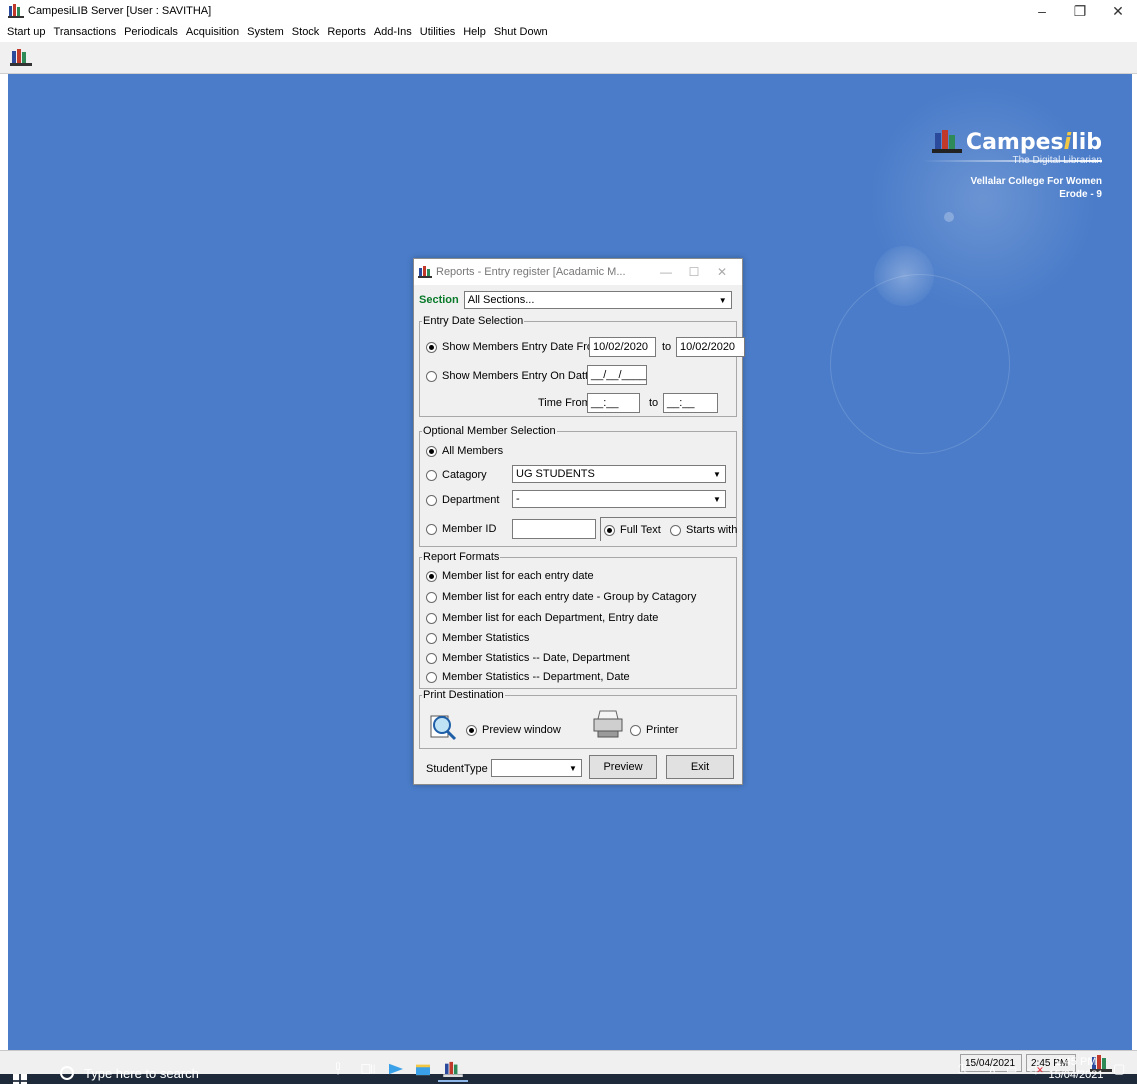 Image resolution: width=1137 pixels, height=1084 pixels. I want to click on format-option-1: Member list for each entry date, so click(510, 576).